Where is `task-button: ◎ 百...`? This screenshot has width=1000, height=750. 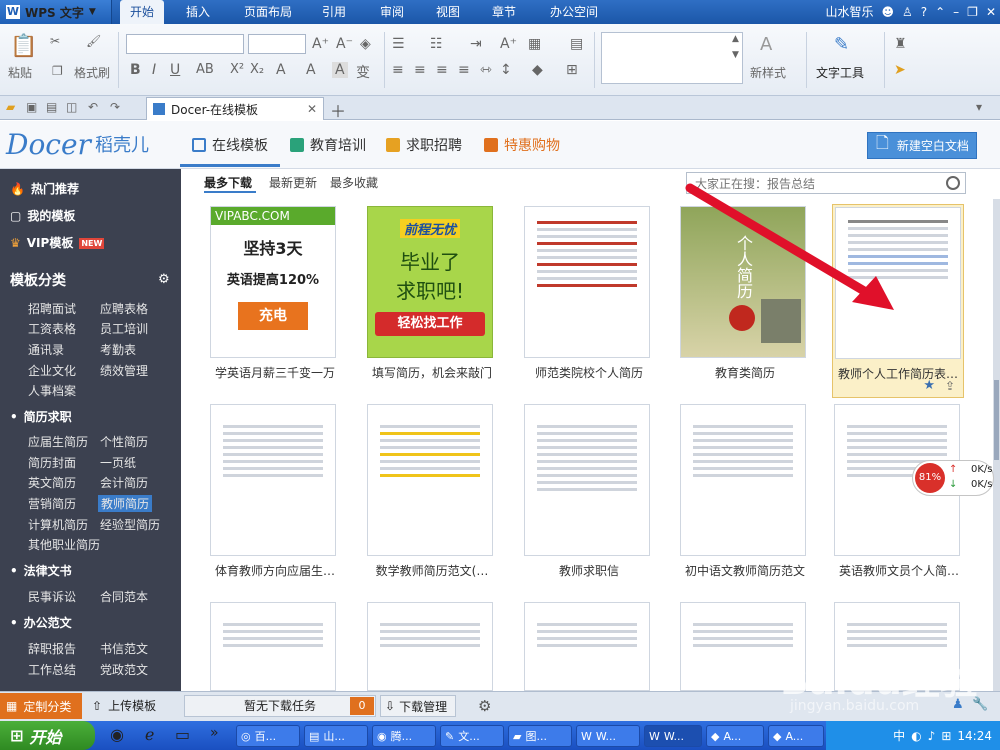 task-button: ◎ 百... is located at coordinates (268, 736).